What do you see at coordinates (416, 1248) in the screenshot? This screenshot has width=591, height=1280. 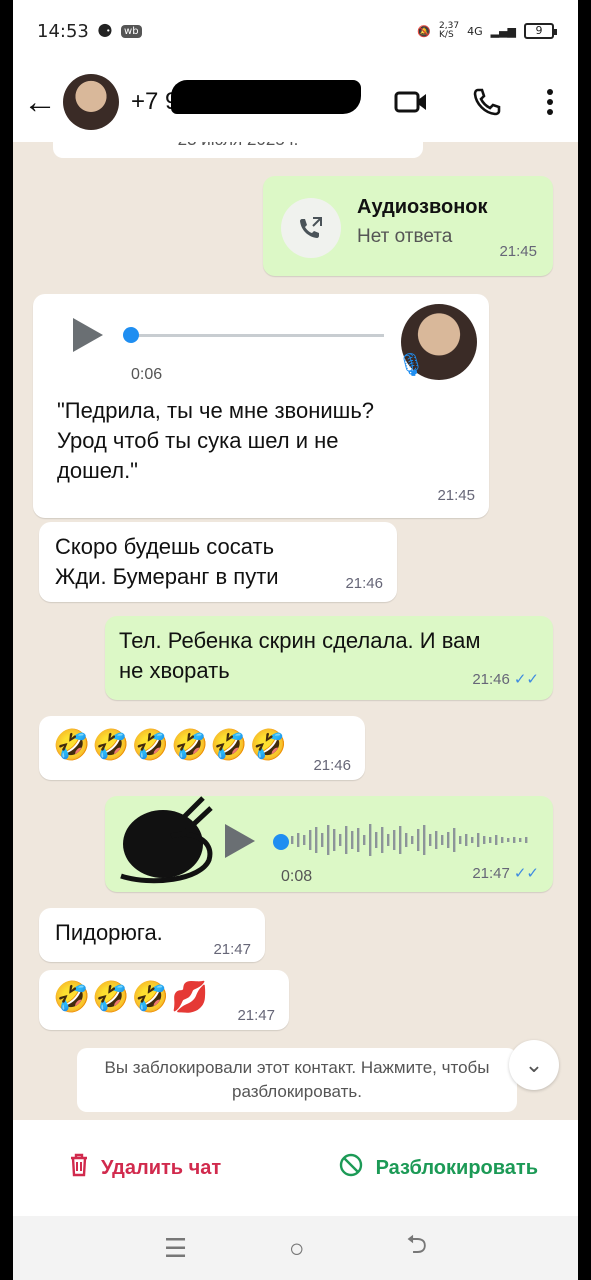 I see `back-icon: ⮌` at bounding box center [416, 1248].